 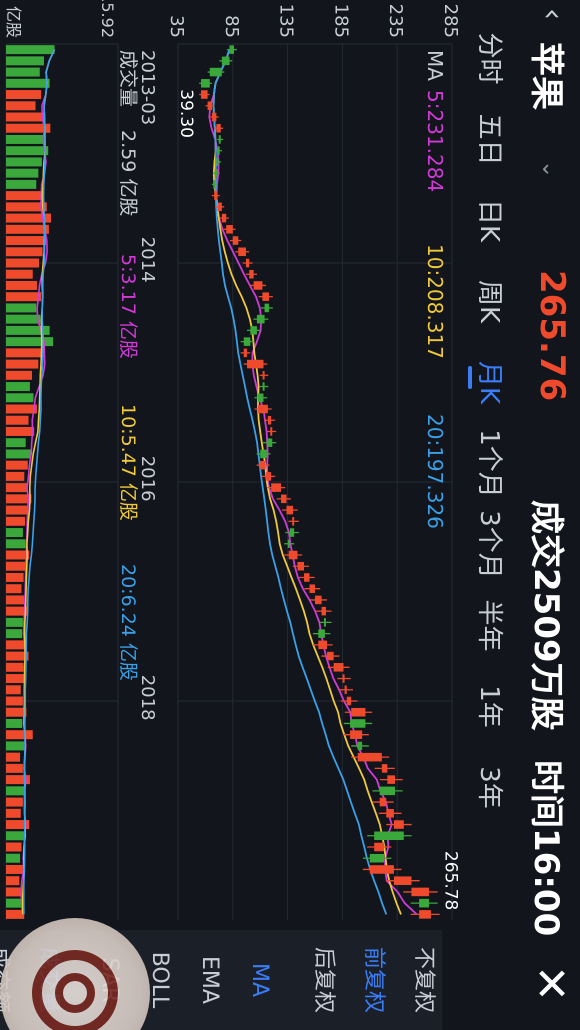 I want to click on ma5-legend: 5:231.284, so click(x=435, y=141).